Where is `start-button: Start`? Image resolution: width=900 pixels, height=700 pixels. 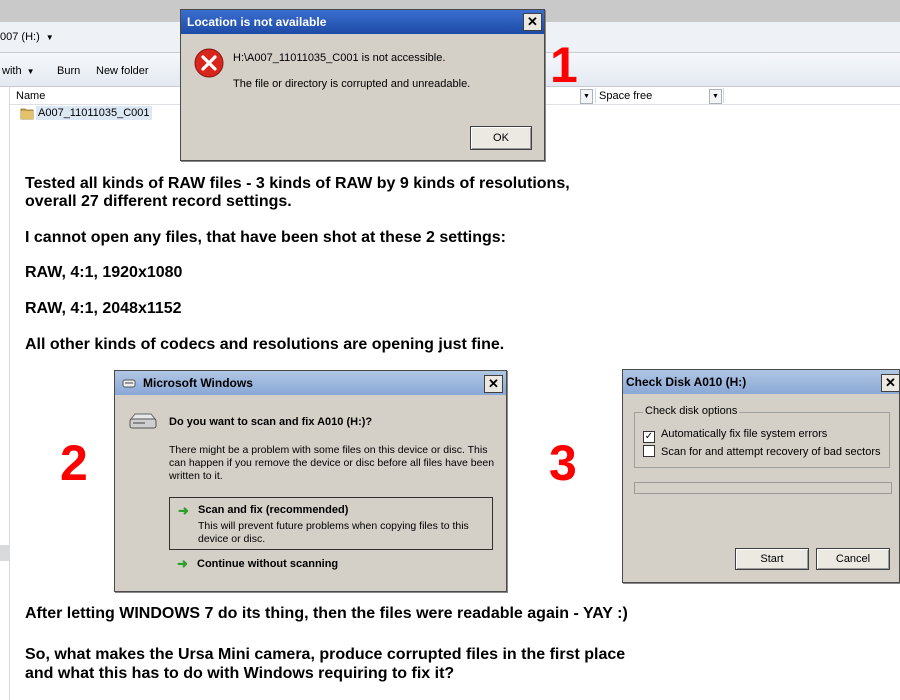 start-button: Start is located at coordinates (772, 559).